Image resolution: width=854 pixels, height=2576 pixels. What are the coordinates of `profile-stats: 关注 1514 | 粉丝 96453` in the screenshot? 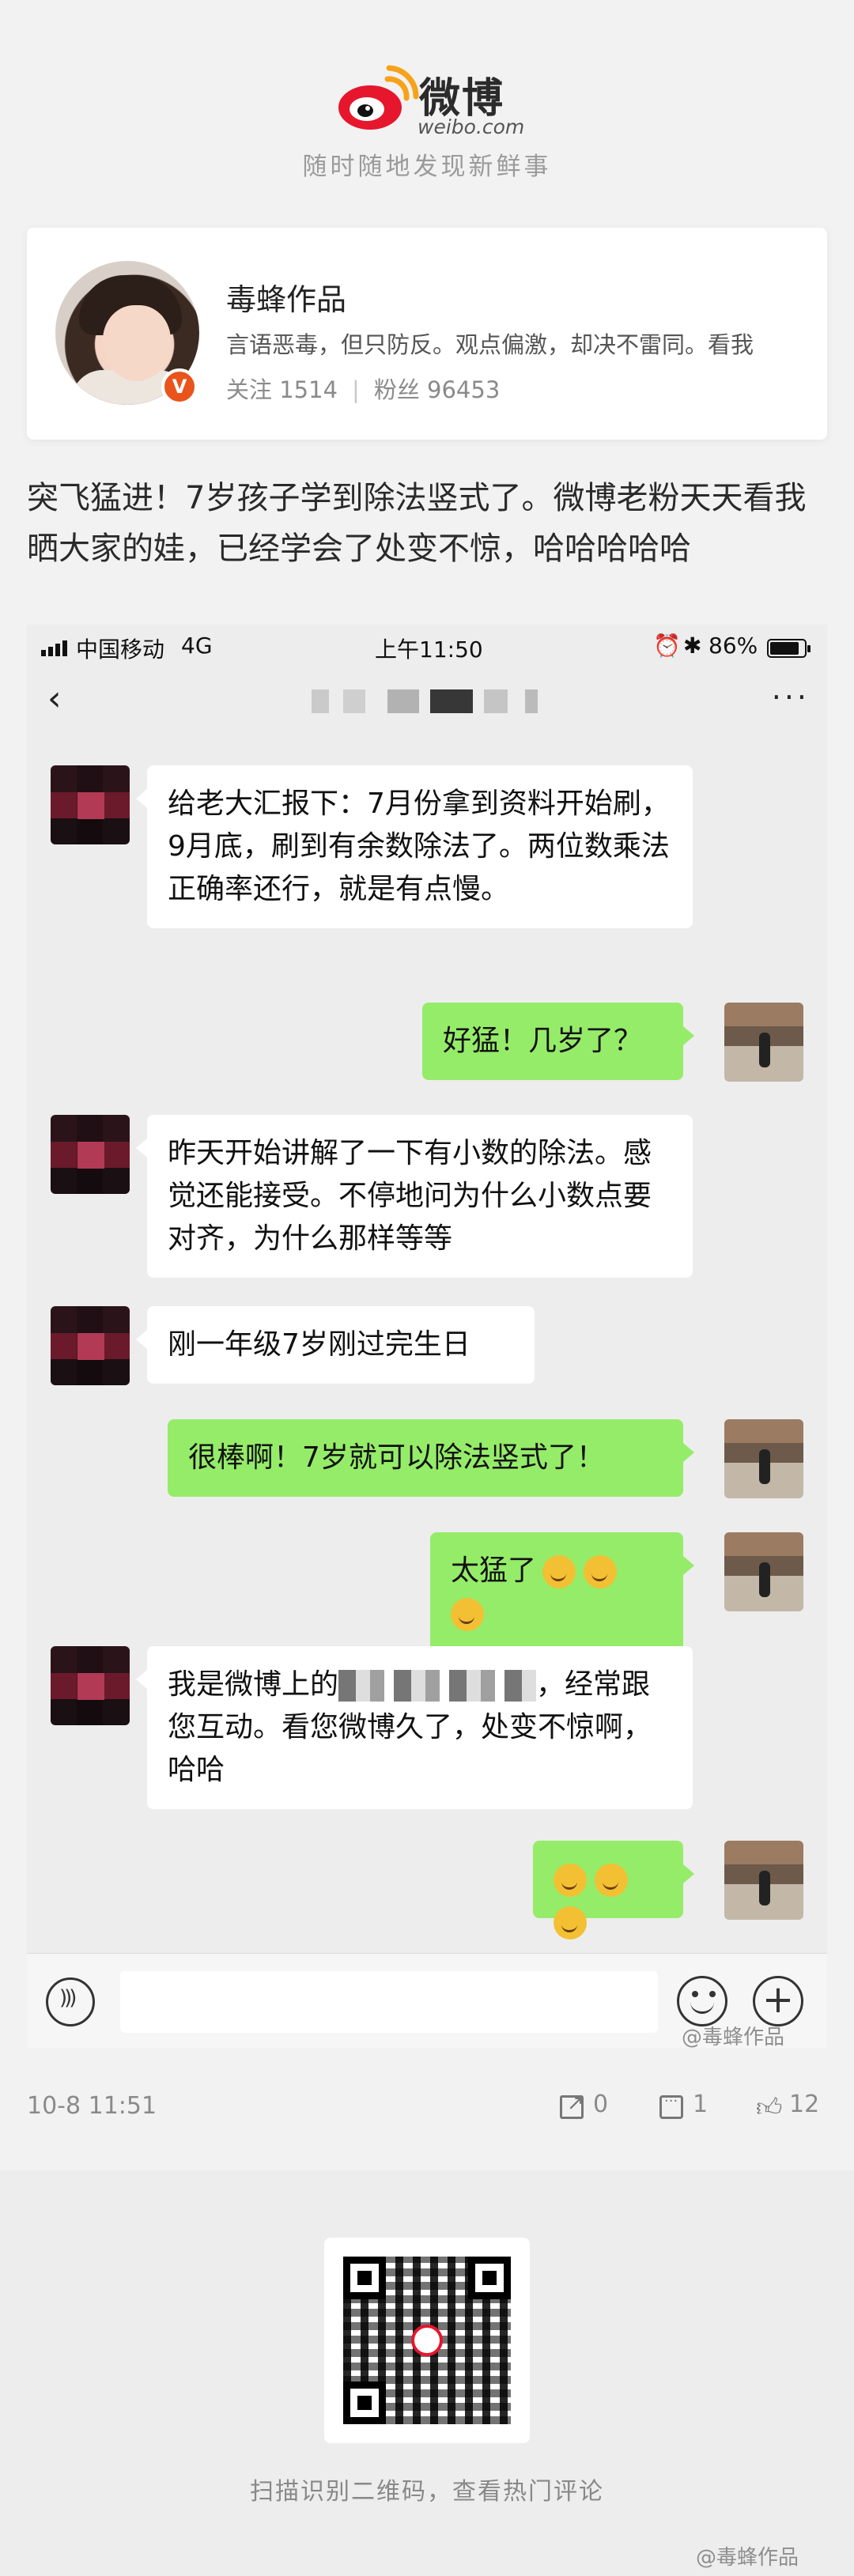 It's located at (363, 388).